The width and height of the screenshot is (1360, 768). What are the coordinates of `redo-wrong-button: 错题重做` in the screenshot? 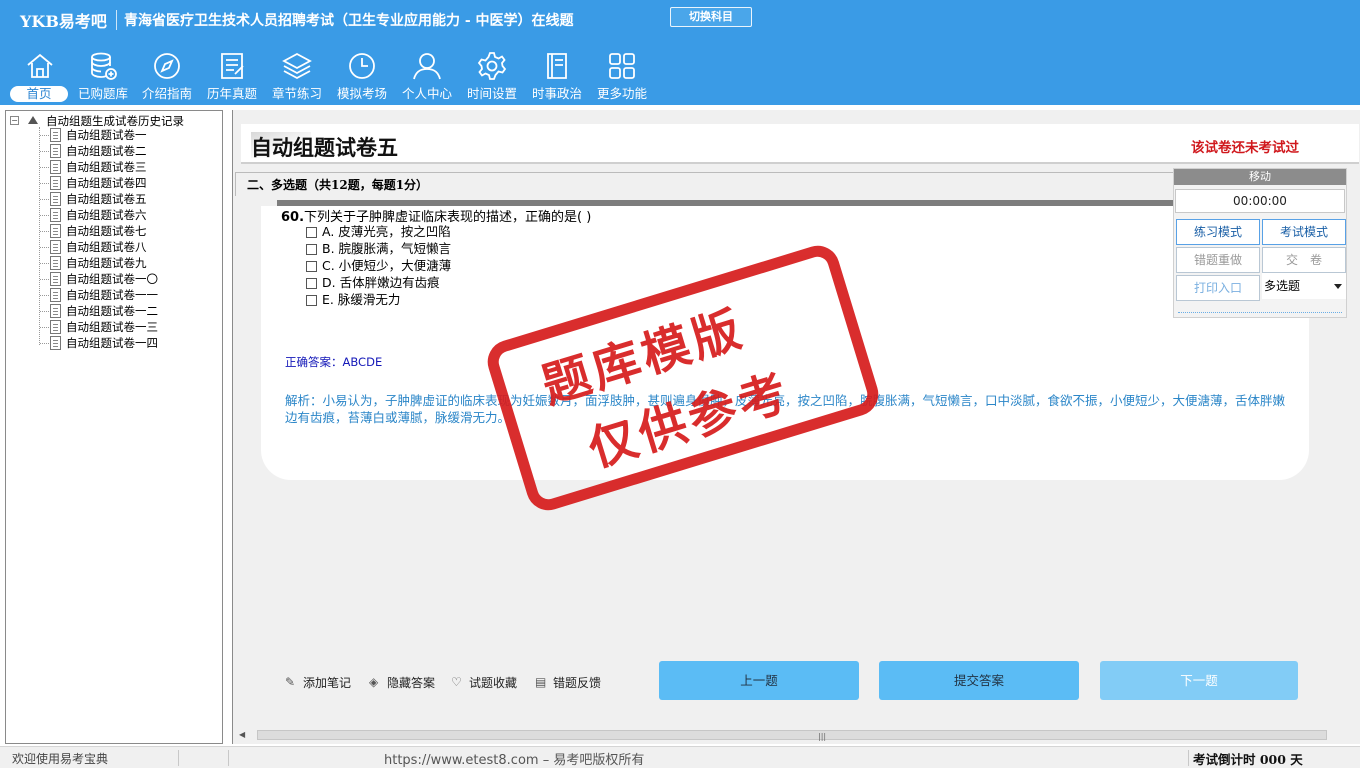 It's located at (1218, 260).